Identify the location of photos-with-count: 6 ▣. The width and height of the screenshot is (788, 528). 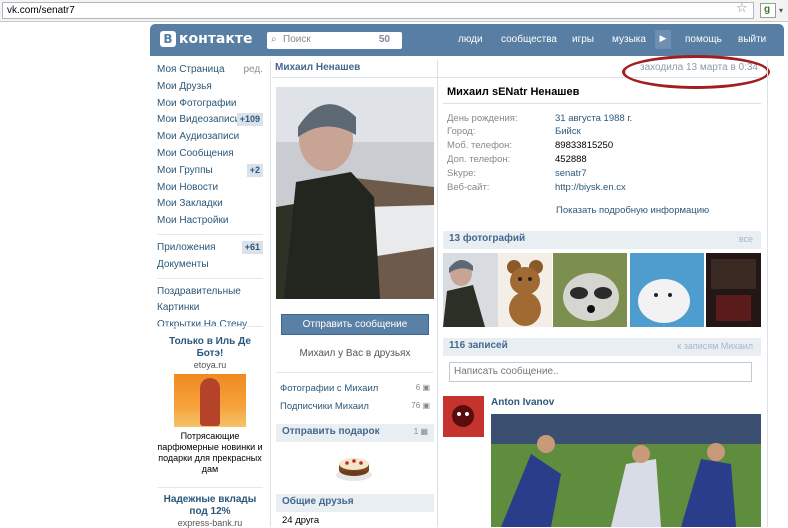
(422, 387).